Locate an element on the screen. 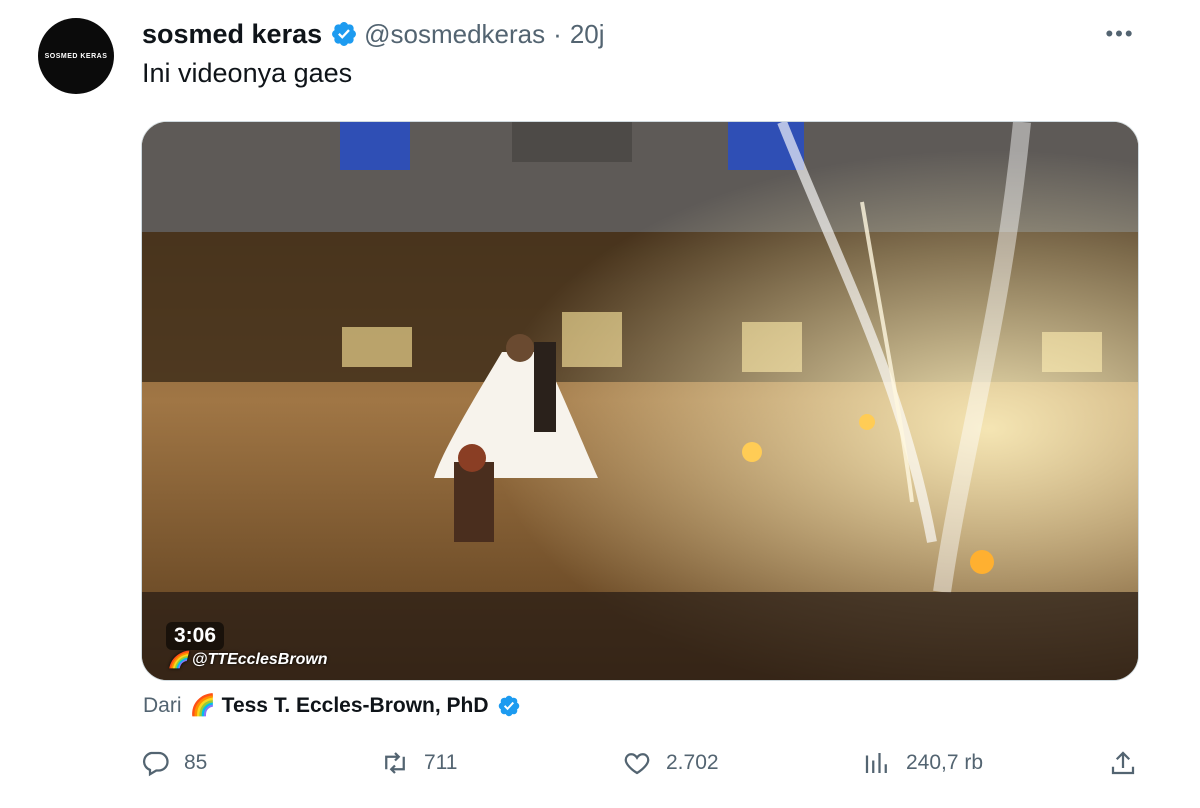 The height and width of the screenshot is (808, 1200). heart-icon is located at coordinates (637, 764).